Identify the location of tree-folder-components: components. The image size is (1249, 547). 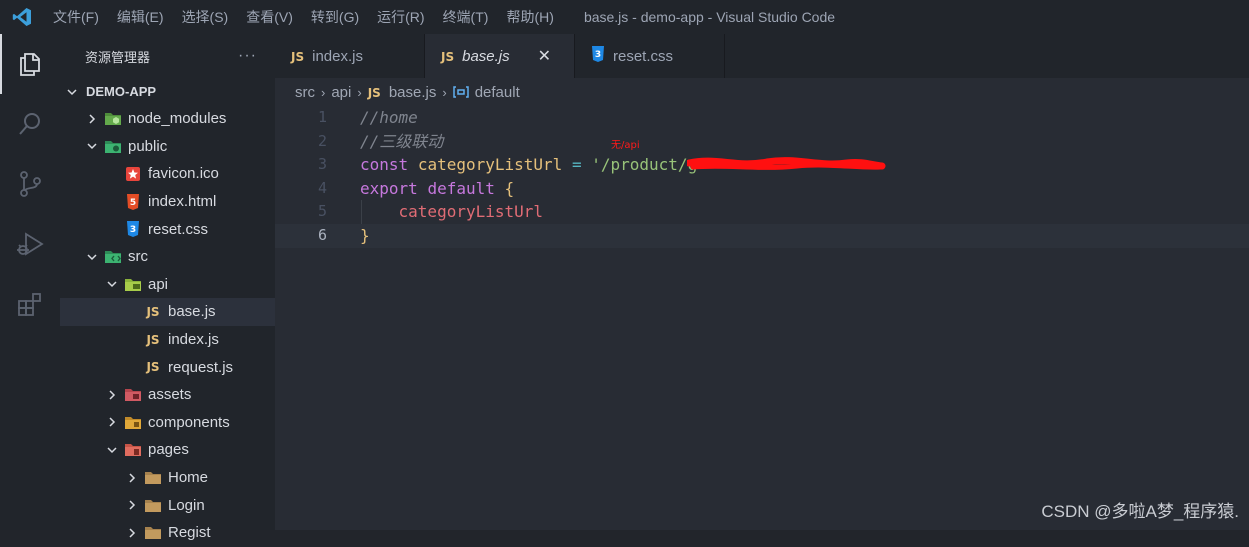
(167, 423).